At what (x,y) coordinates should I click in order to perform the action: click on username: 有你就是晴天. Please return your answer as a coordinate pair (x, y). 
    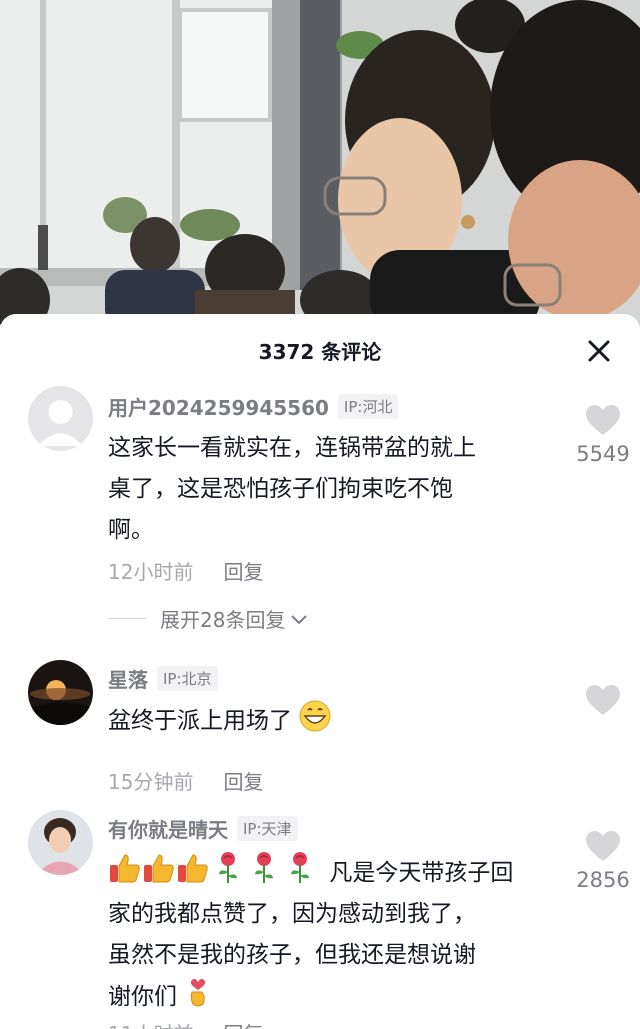
    Looking at the image, I should click on (168, 828).